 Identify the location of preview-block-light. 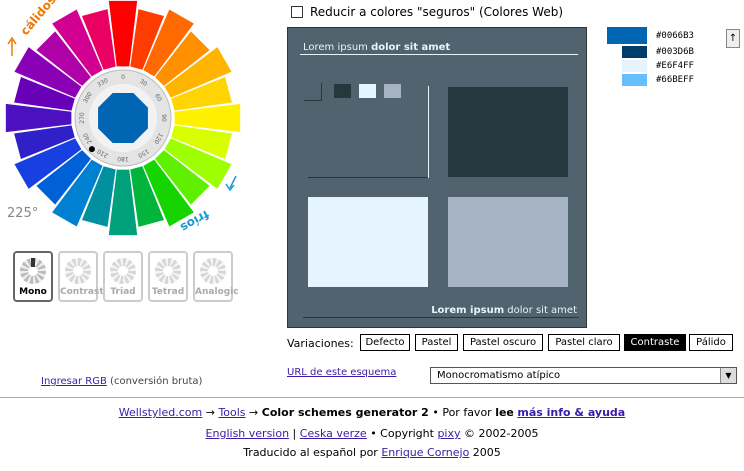
(368, 242).